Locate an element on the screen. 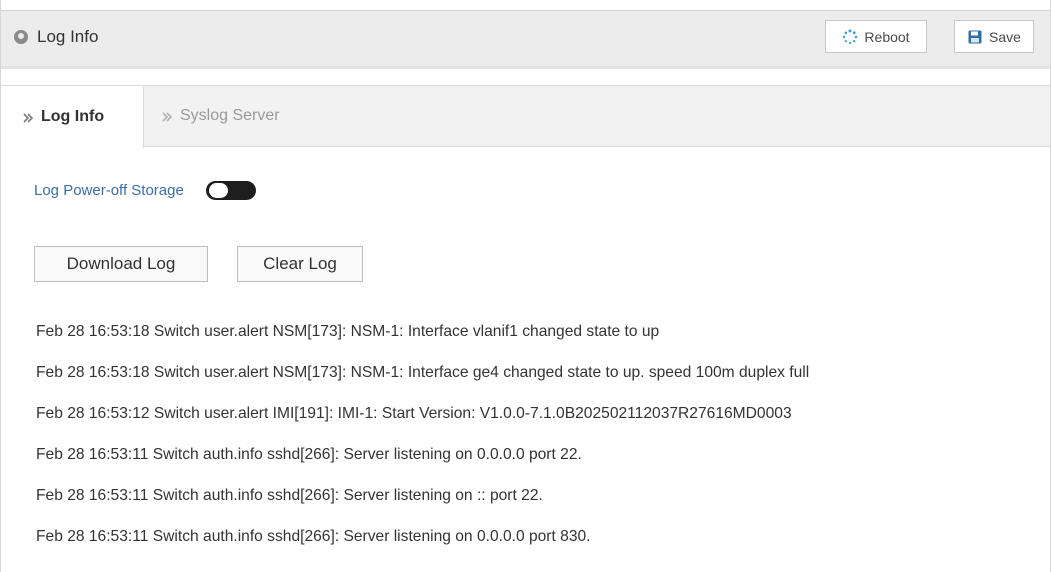 The image size is (1051, 572). tab-syslog-server: Syslog Server is located at coordinates (220, 116).